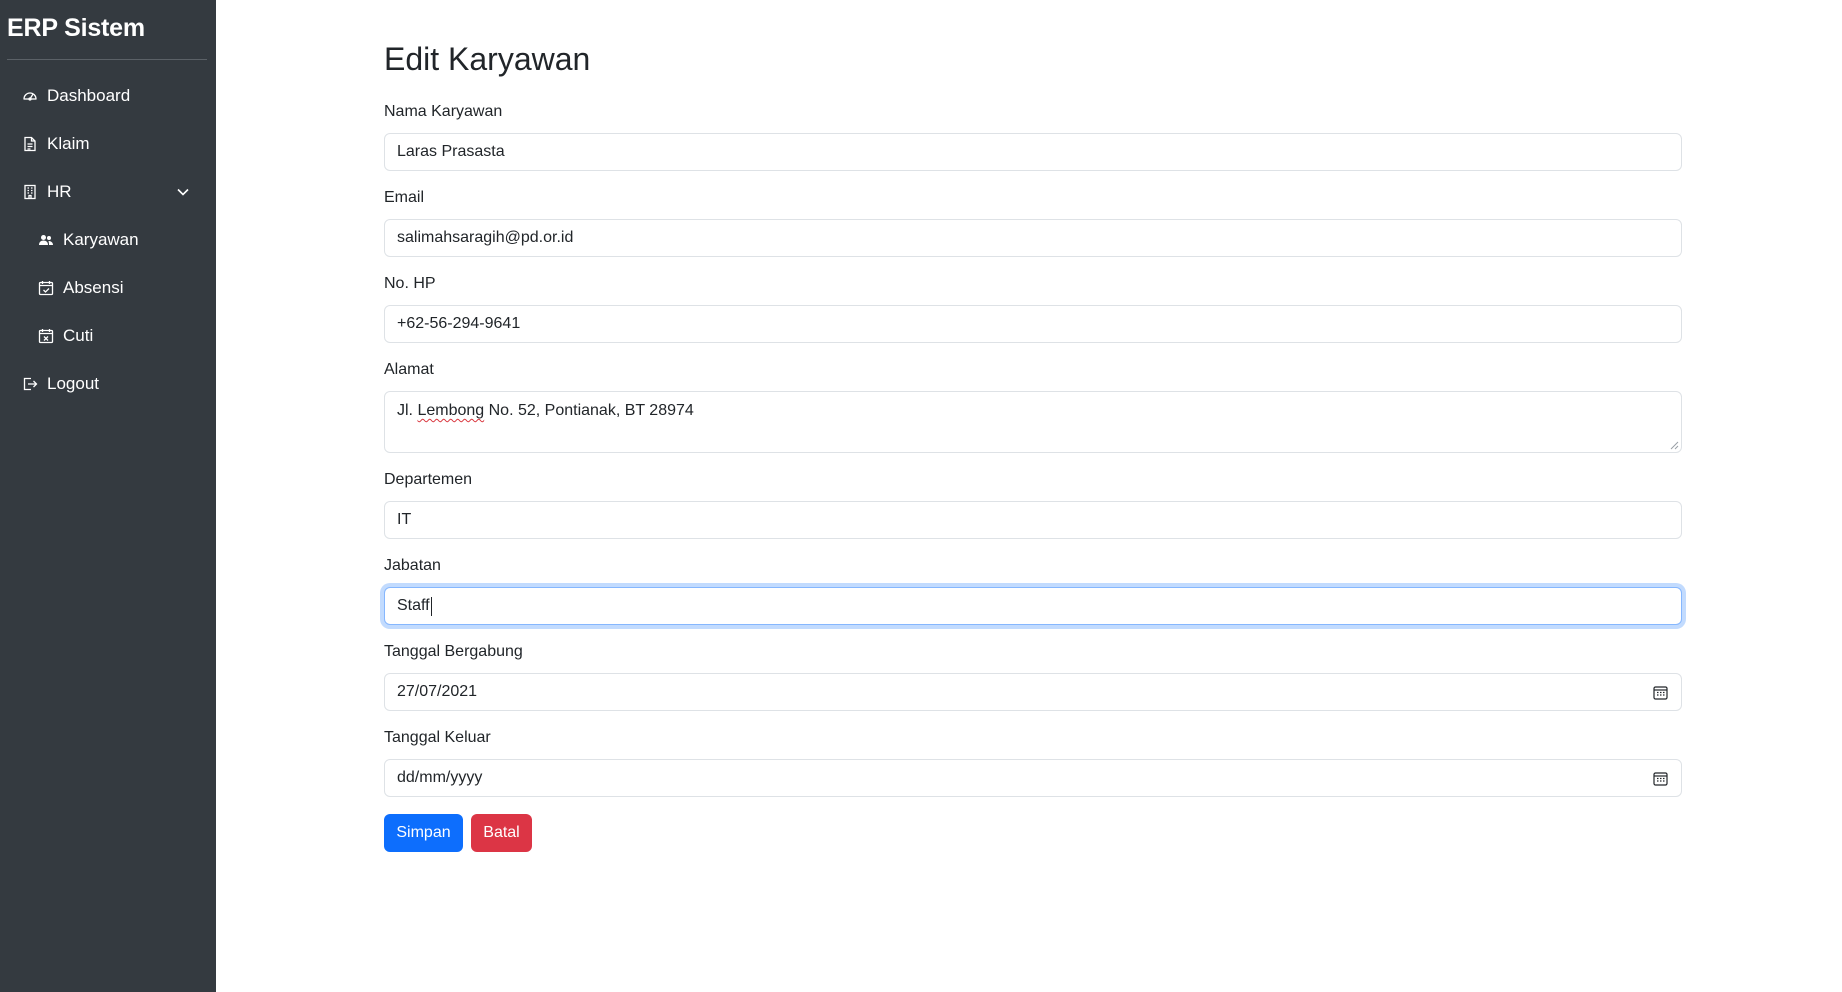  What do you see at coordinates (1033, 324) in the screenshot?
I see `no-hp-input: +62-56-294-9641` at bounding box center [1033, 324].